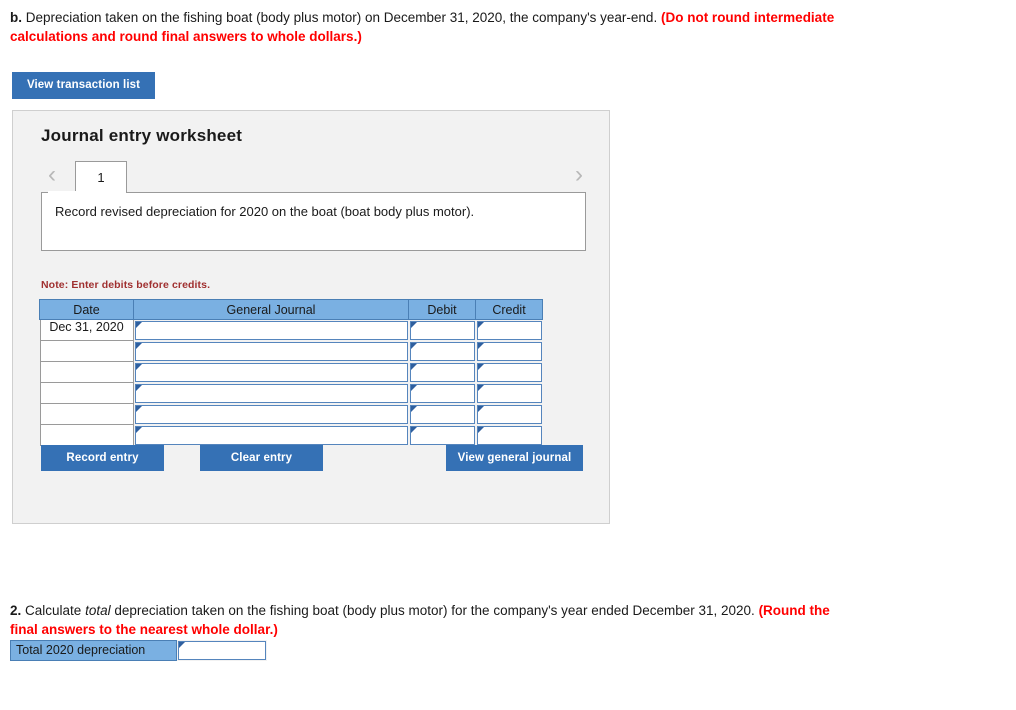 This screenshot has width=1016, height=710. I want to click on column-header-debit: Debit, so click(442, 309).